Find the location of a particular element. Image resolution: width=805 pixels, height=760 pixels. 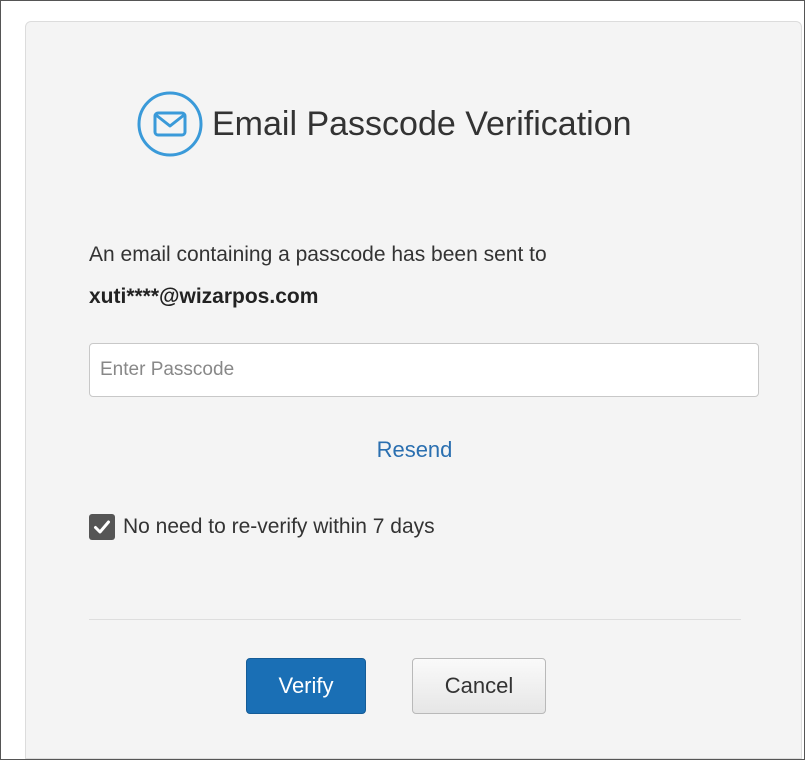

dialog-header: Email Passcode Verification is located at coordinates (384, 124).